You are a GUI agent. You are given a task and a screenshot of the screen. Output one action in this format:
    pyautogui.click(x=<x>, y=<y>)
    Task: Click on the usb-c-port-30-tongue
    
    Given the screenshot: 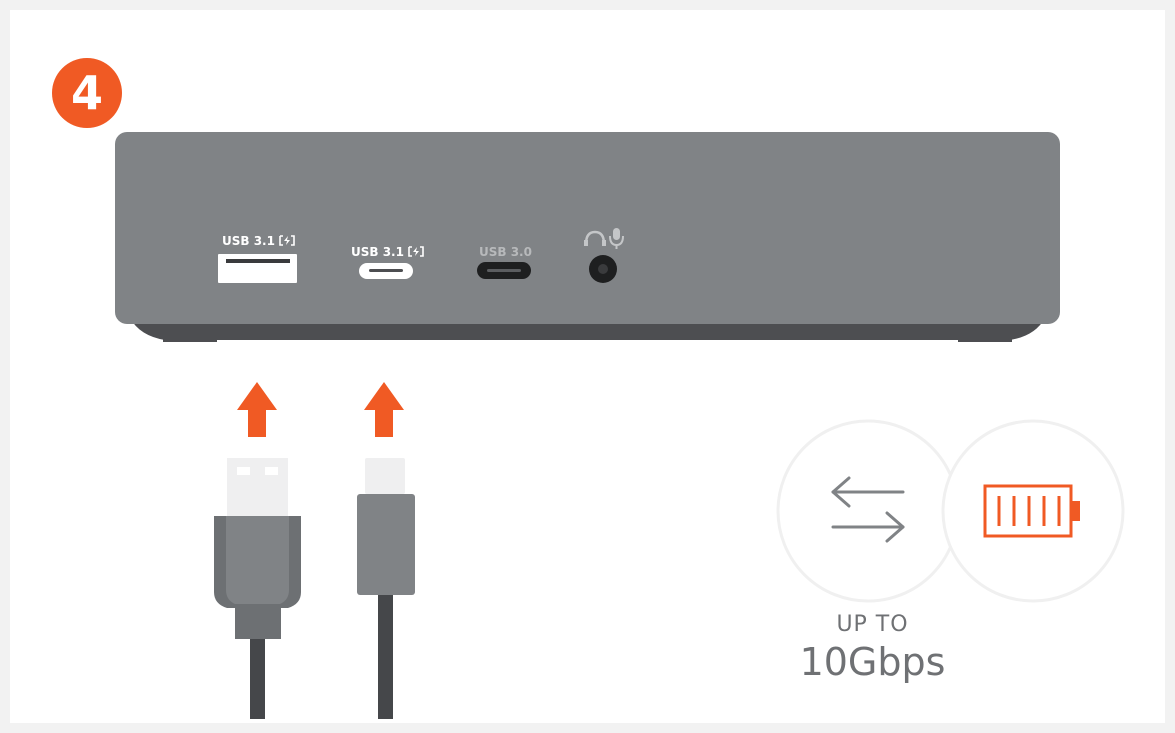 What is the action you would take?
    pyautogui.click(x=504, y=270)
    